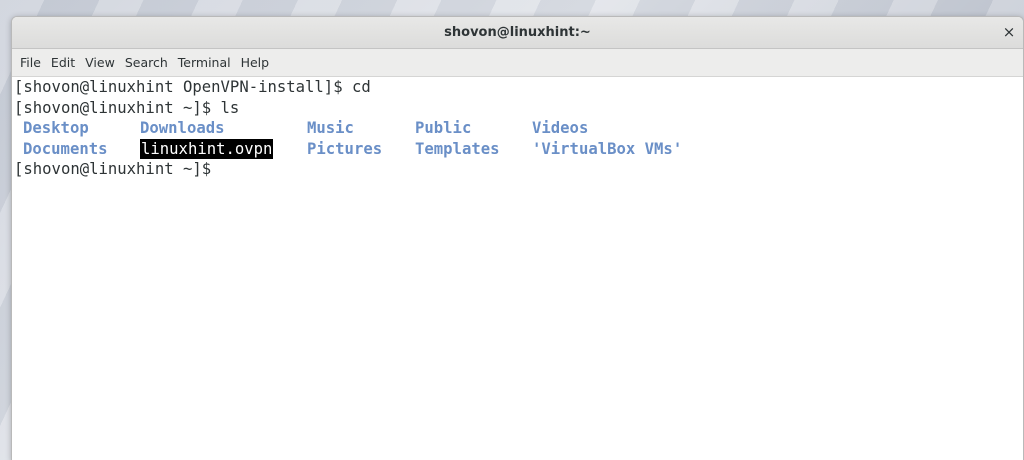 The image size is (1024, 460). What do you see at coordinates (607, 148) in the screenshot?
I see `ls-entry-virtualbox-vms: 'VirtualBox VMs'` at bounding box center [607, 148].